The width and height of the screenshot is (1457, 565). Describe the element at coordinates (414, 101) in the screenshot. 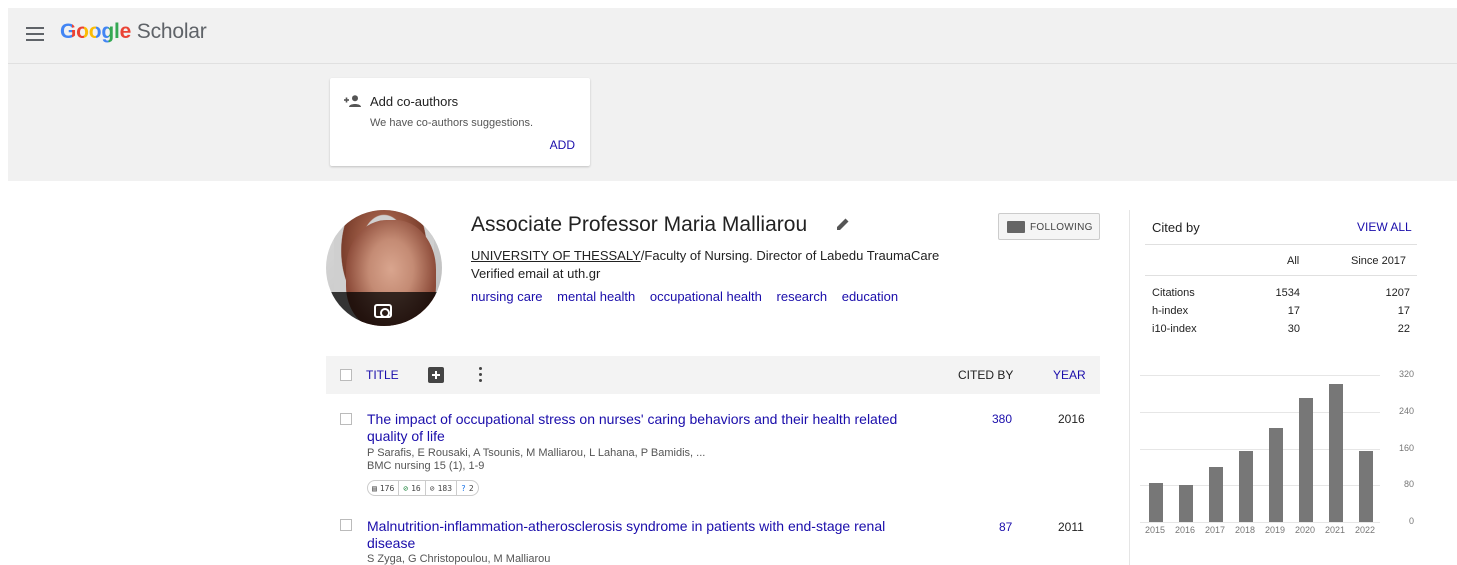

I see `add-coauthors-title: Add co-authors` at that location.